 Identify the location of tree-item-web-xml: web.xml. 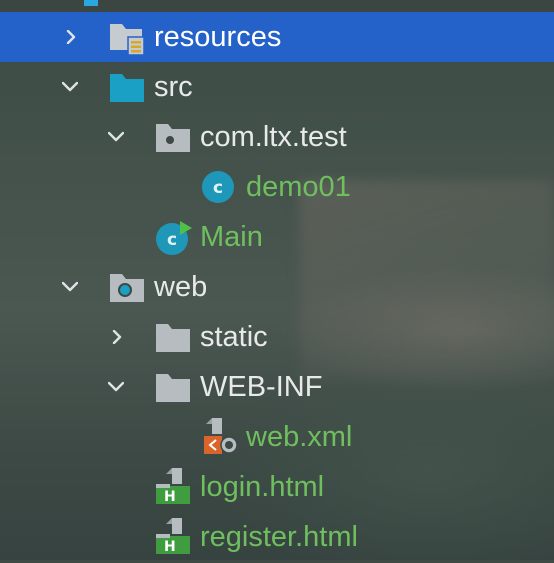
(277, 437).